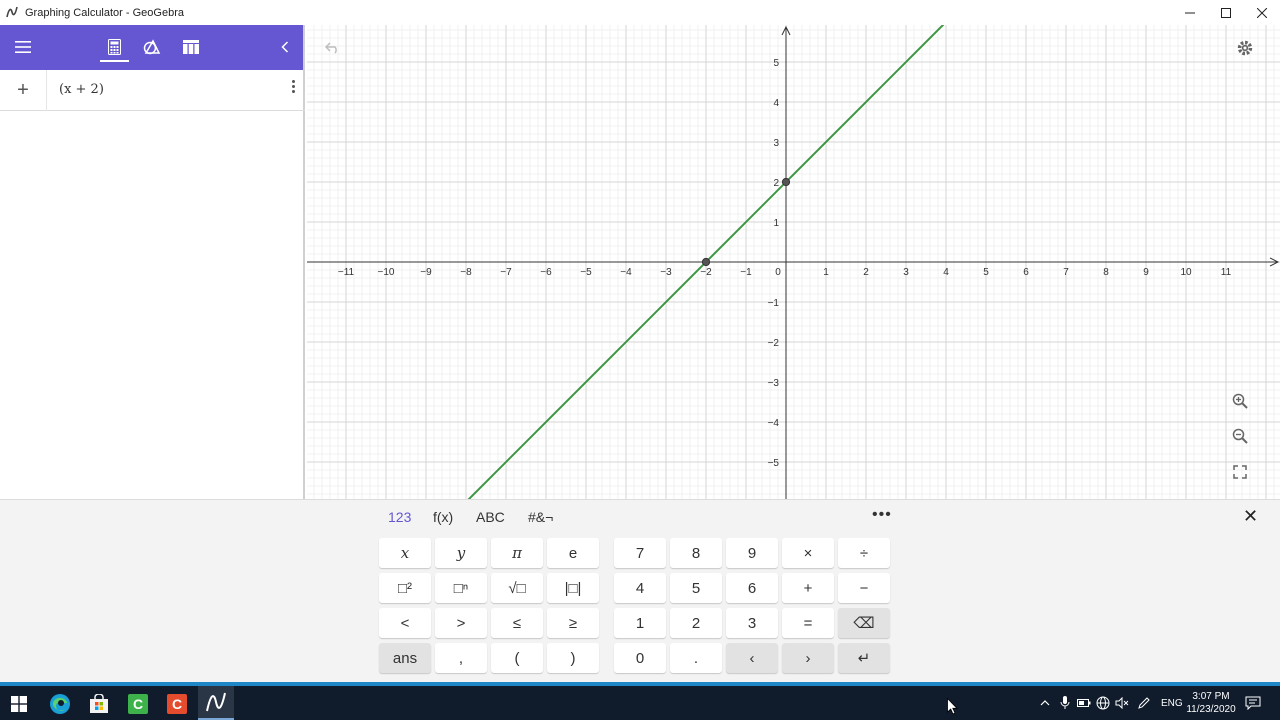 This screenshot has height=720, width=1280. What do you see at coordinates (60, 704) in the screenshot?
I see `edge-browser-icon` at bounding box center [60, 704].